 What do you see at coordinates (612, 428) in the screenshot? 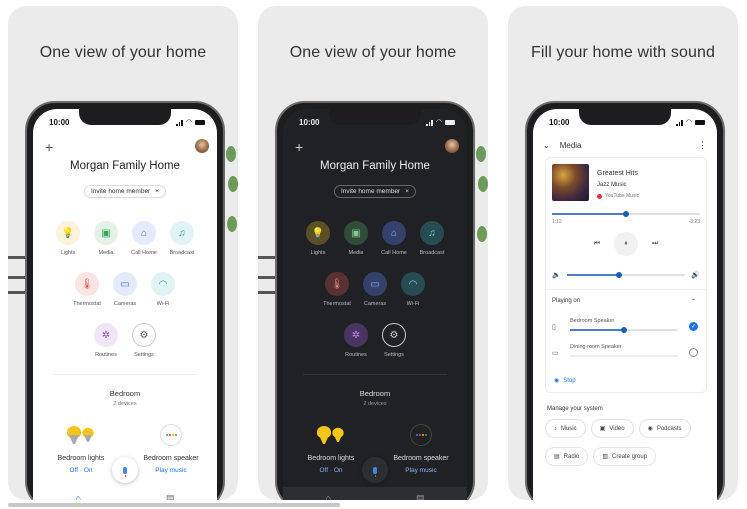
I see `pill-video: ▣ Video` at bounding box center [612, 428].